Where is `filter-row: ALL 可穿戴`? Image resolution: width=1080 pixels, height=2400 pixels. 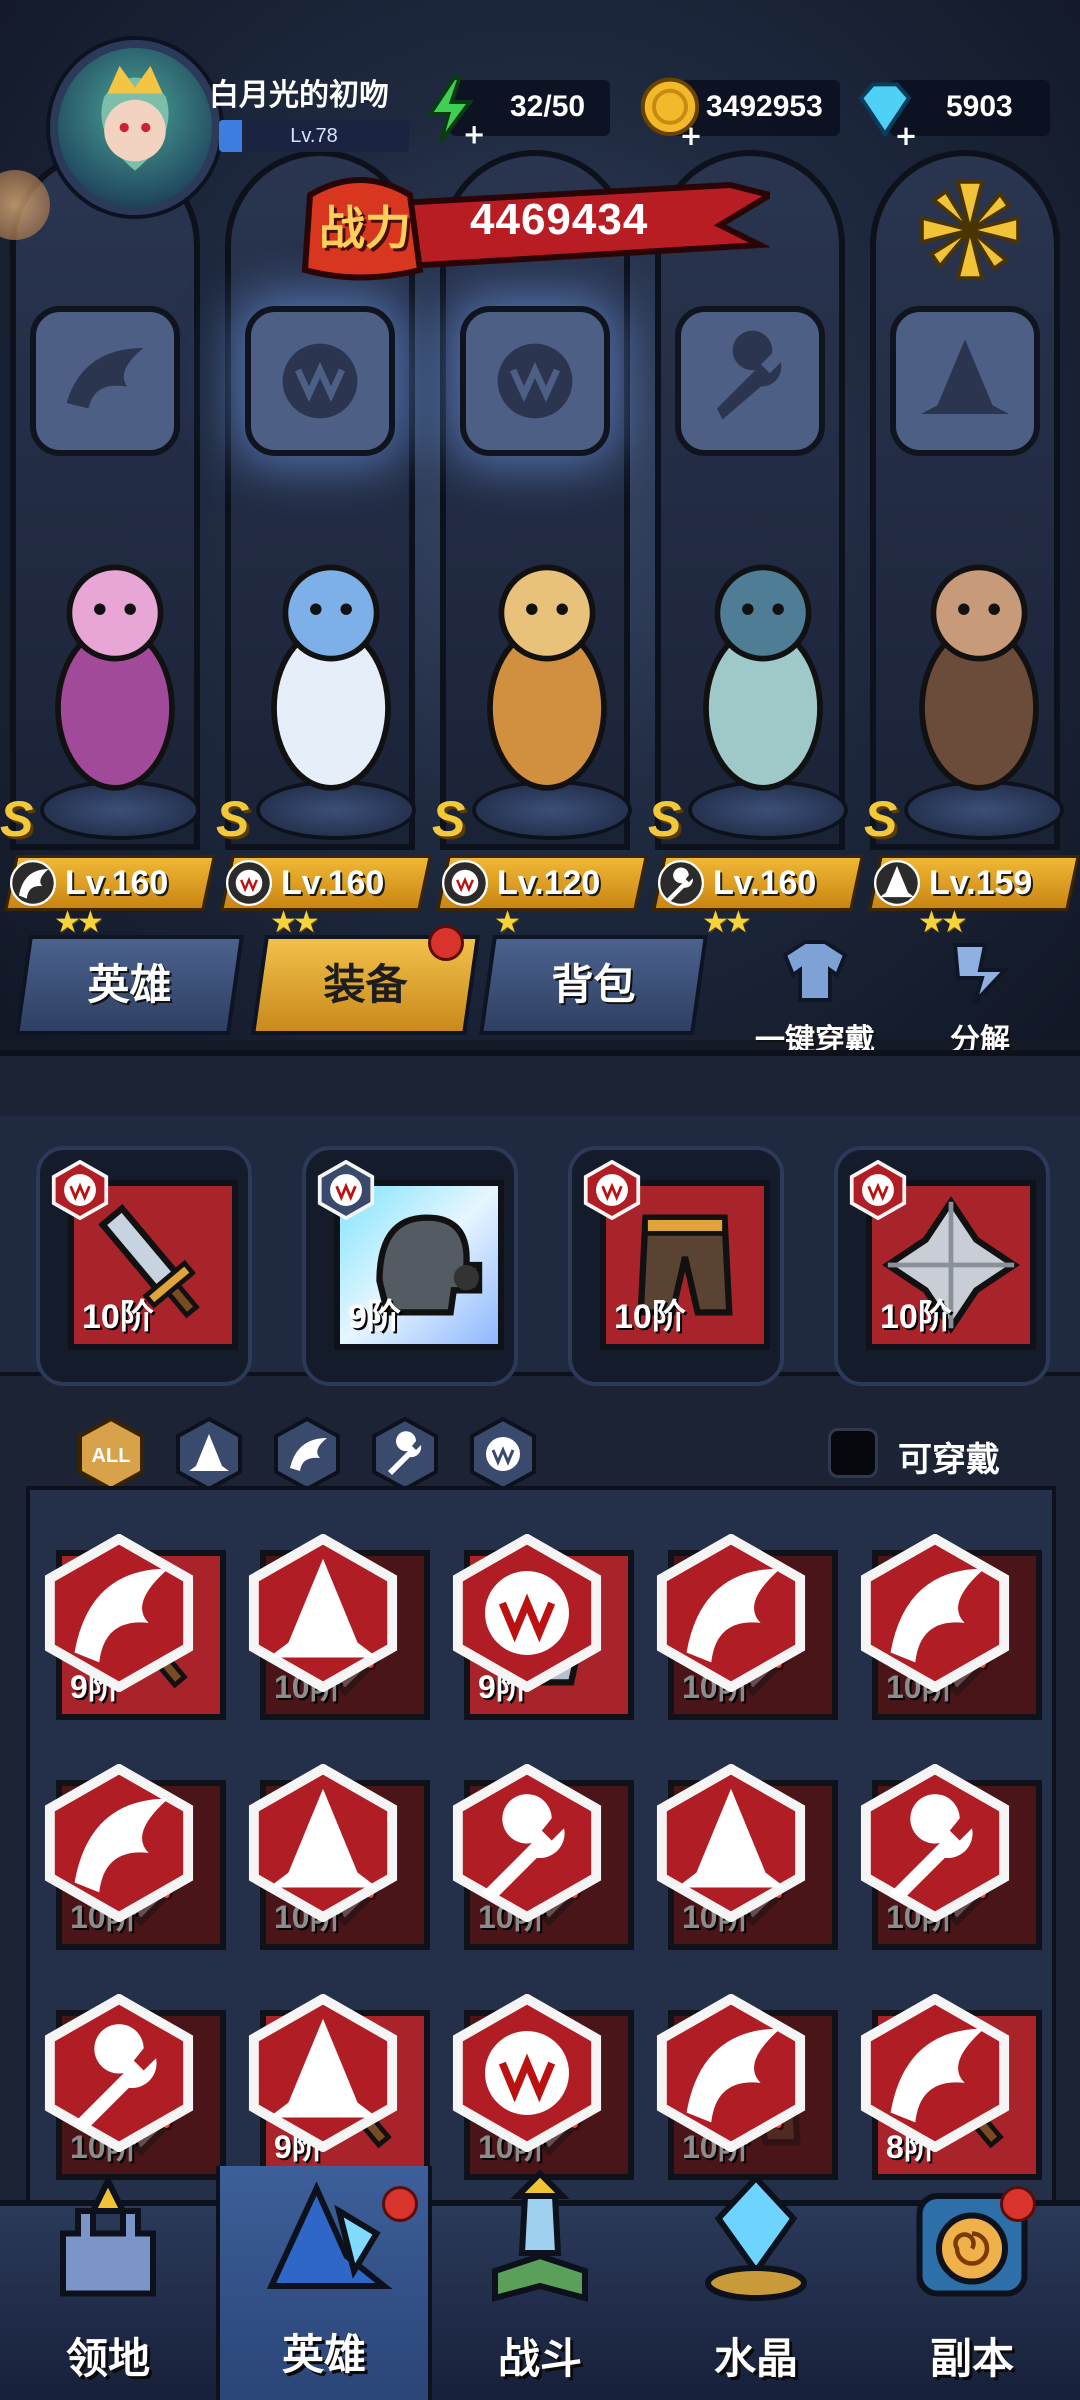
filter-row: ALL 可穿戴 is located at coordinates (540, 1446).